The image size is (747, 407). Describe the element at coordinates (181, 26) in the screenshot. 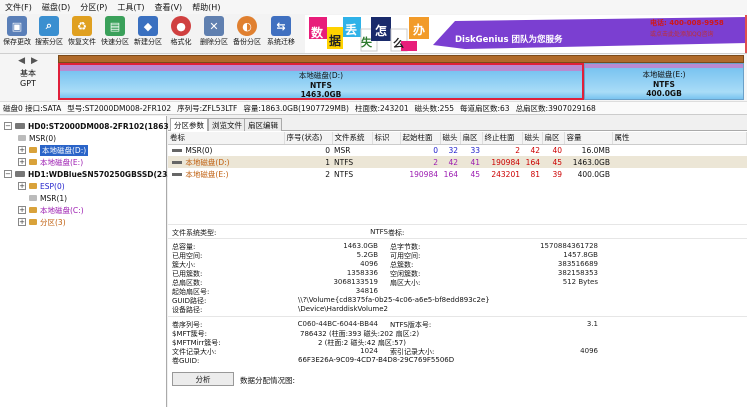

I see `format-icon: ●` at that location.